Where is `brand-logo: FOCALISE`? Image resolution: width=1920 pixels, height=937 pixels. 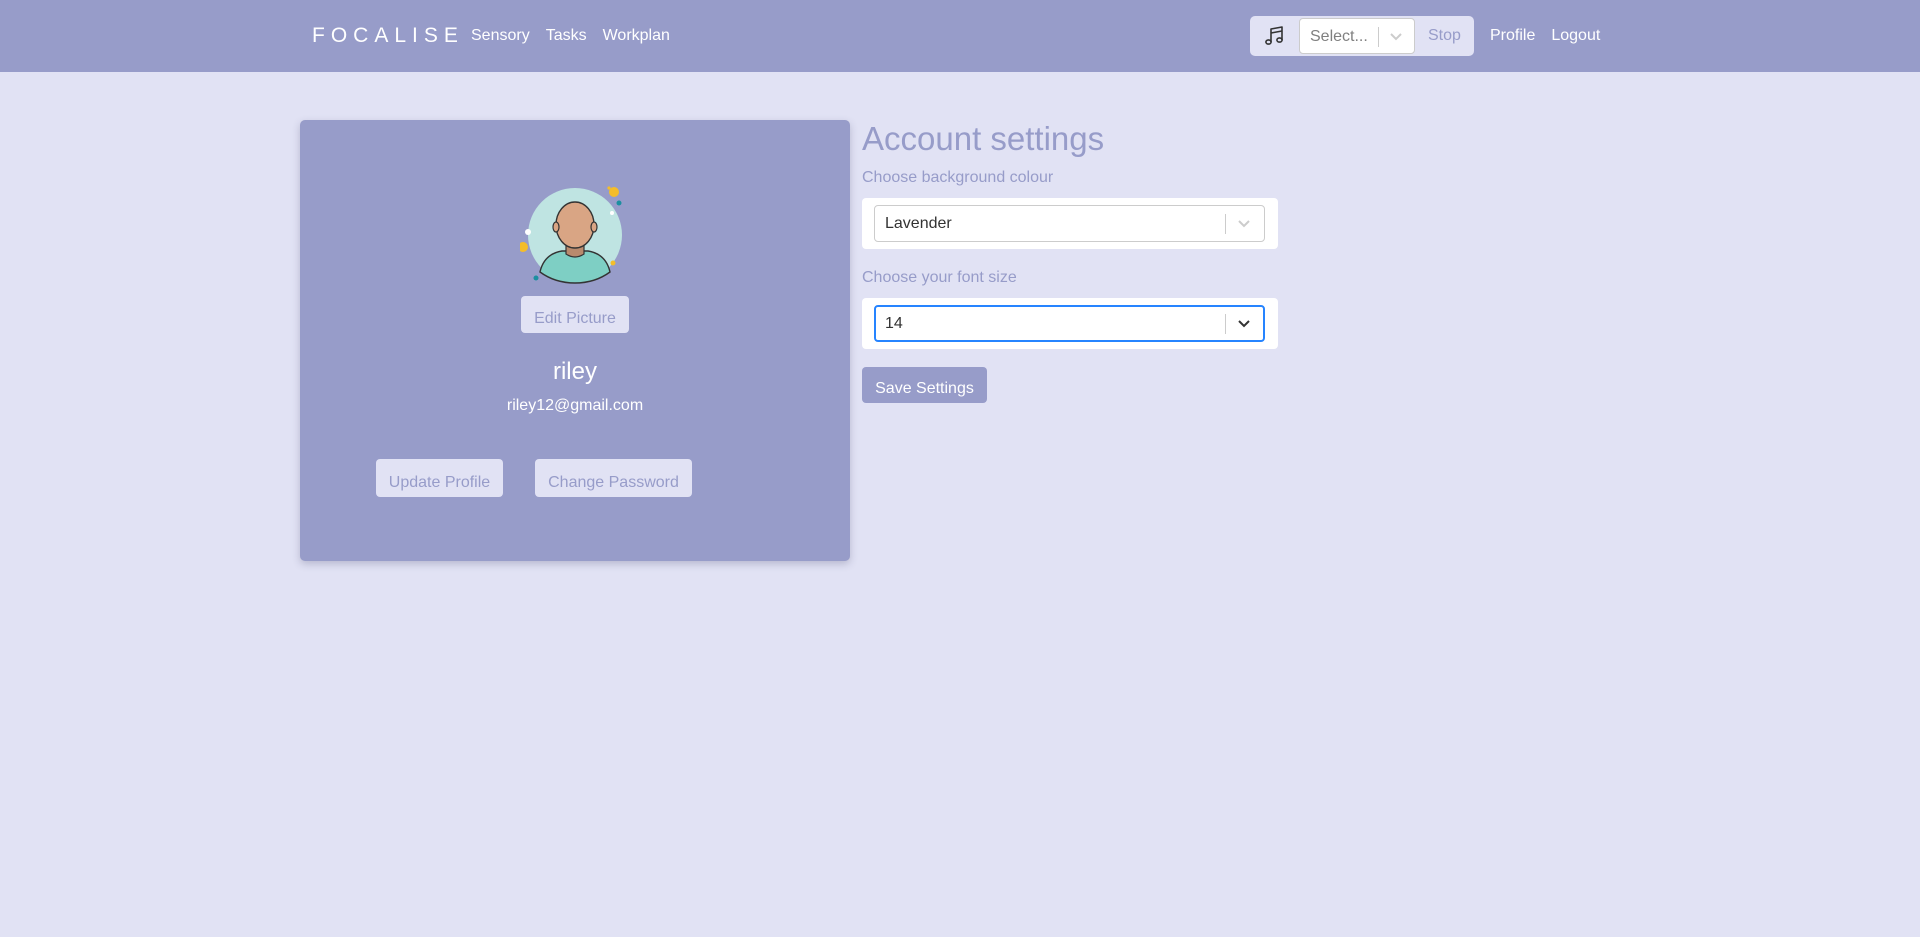 brand-logo: FOCALISE is located at coordinates (388, 36).